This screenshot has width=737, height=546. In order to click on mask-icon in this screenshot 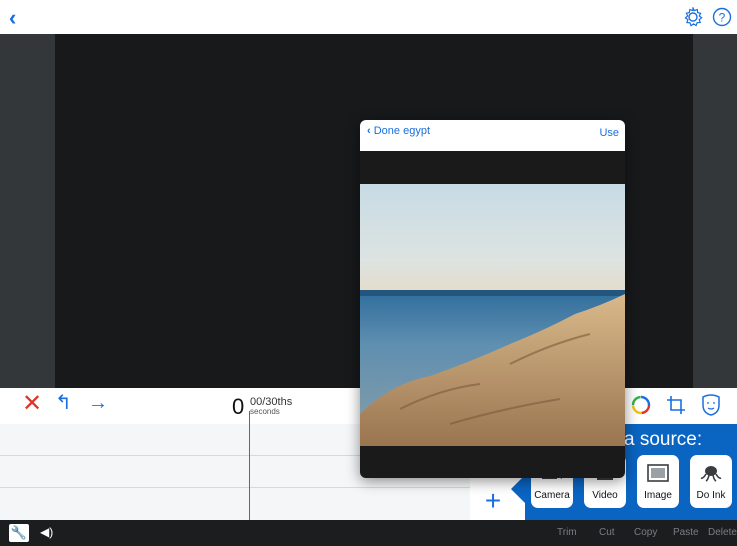, I will do `click(711, 405)`.